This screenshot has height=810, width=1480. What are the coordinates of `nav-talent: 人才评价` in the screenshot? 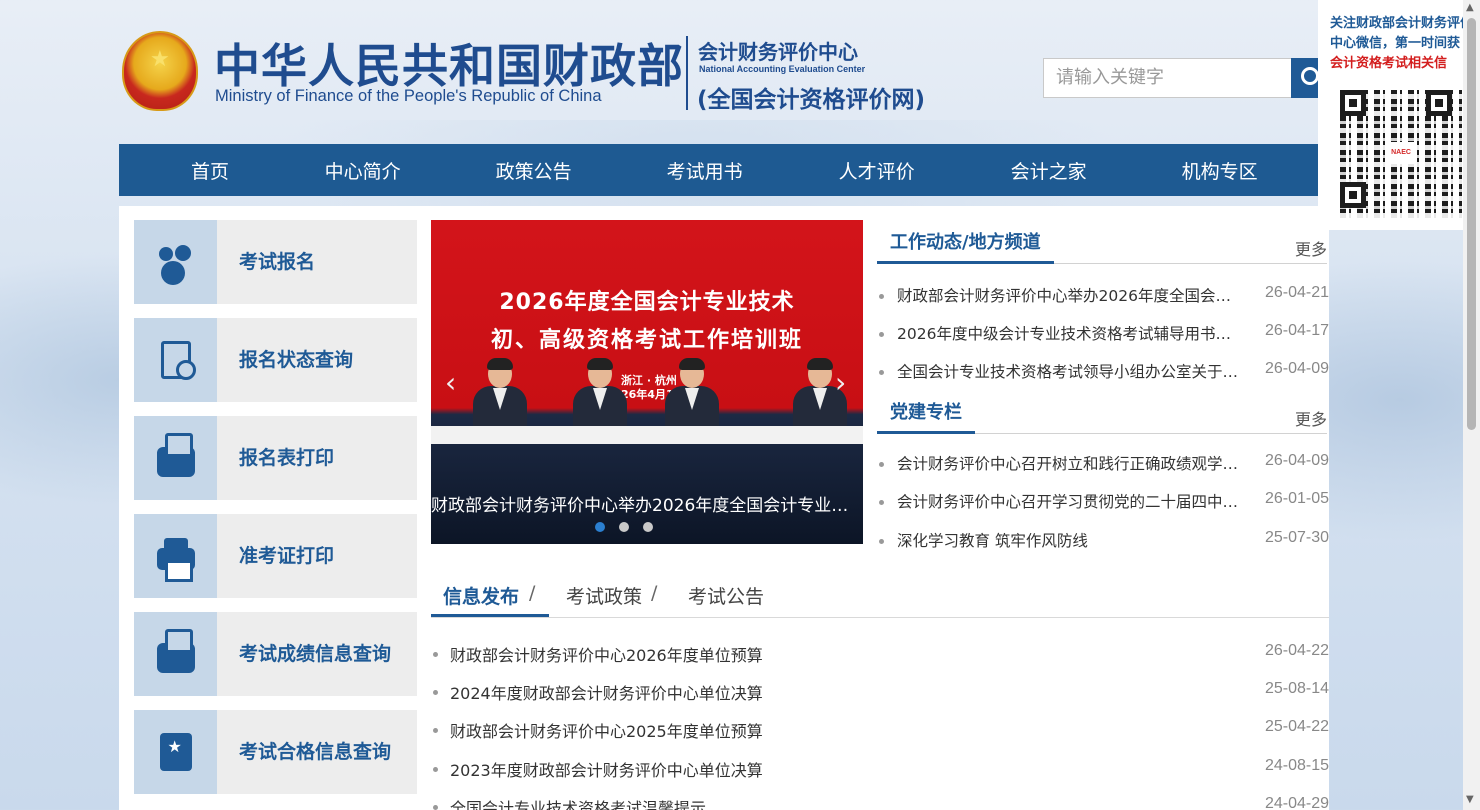 It's located at (876, 170).